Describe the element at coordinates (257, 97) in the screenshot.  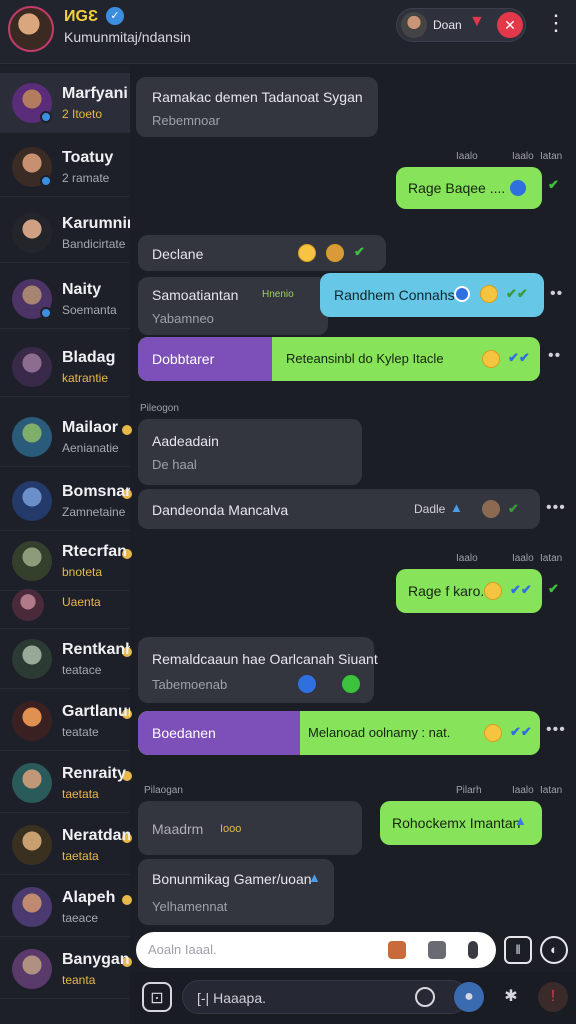
I see `message-text: Ramakac demen Tadanoat Sygan` at that location.